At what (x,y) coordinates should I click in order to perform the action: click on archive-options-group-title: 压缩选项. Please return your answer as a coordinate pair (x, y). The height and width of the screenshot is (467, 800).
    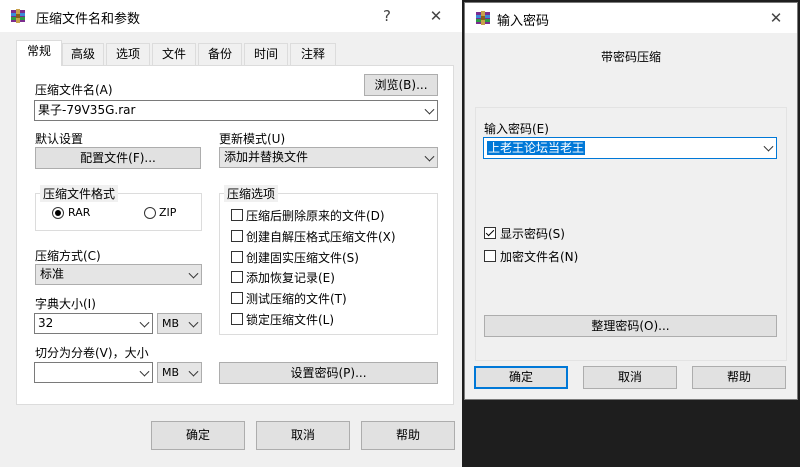
    Looking at the image, I should click on (251, 193).